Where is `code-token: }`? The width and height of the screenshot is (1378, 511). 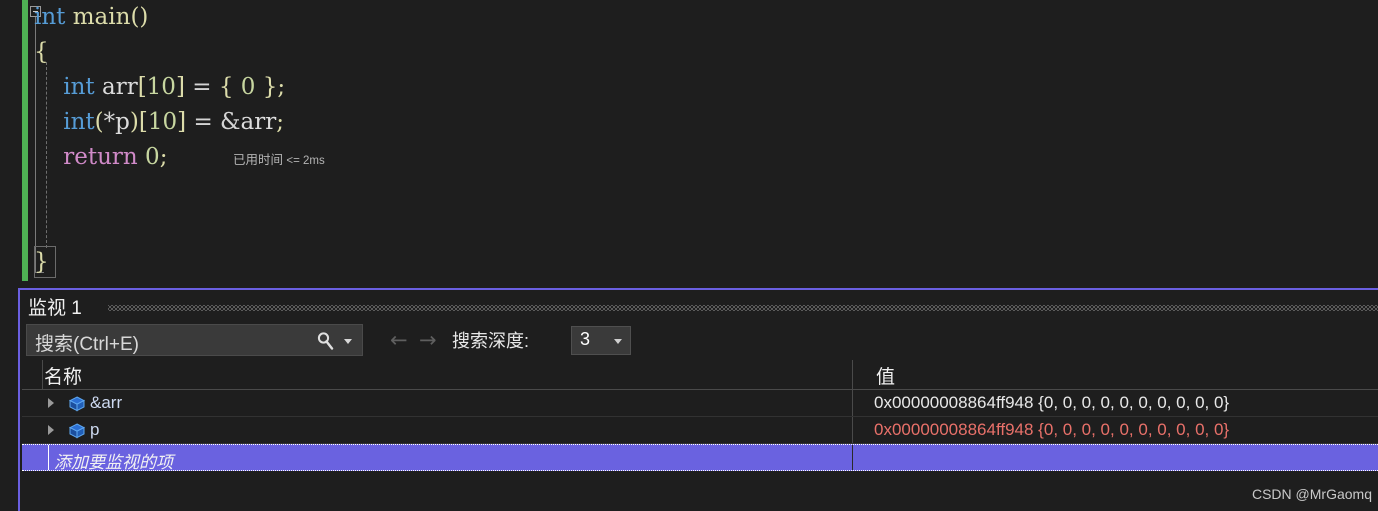
code-token: } is located at coordinates (270, 87).